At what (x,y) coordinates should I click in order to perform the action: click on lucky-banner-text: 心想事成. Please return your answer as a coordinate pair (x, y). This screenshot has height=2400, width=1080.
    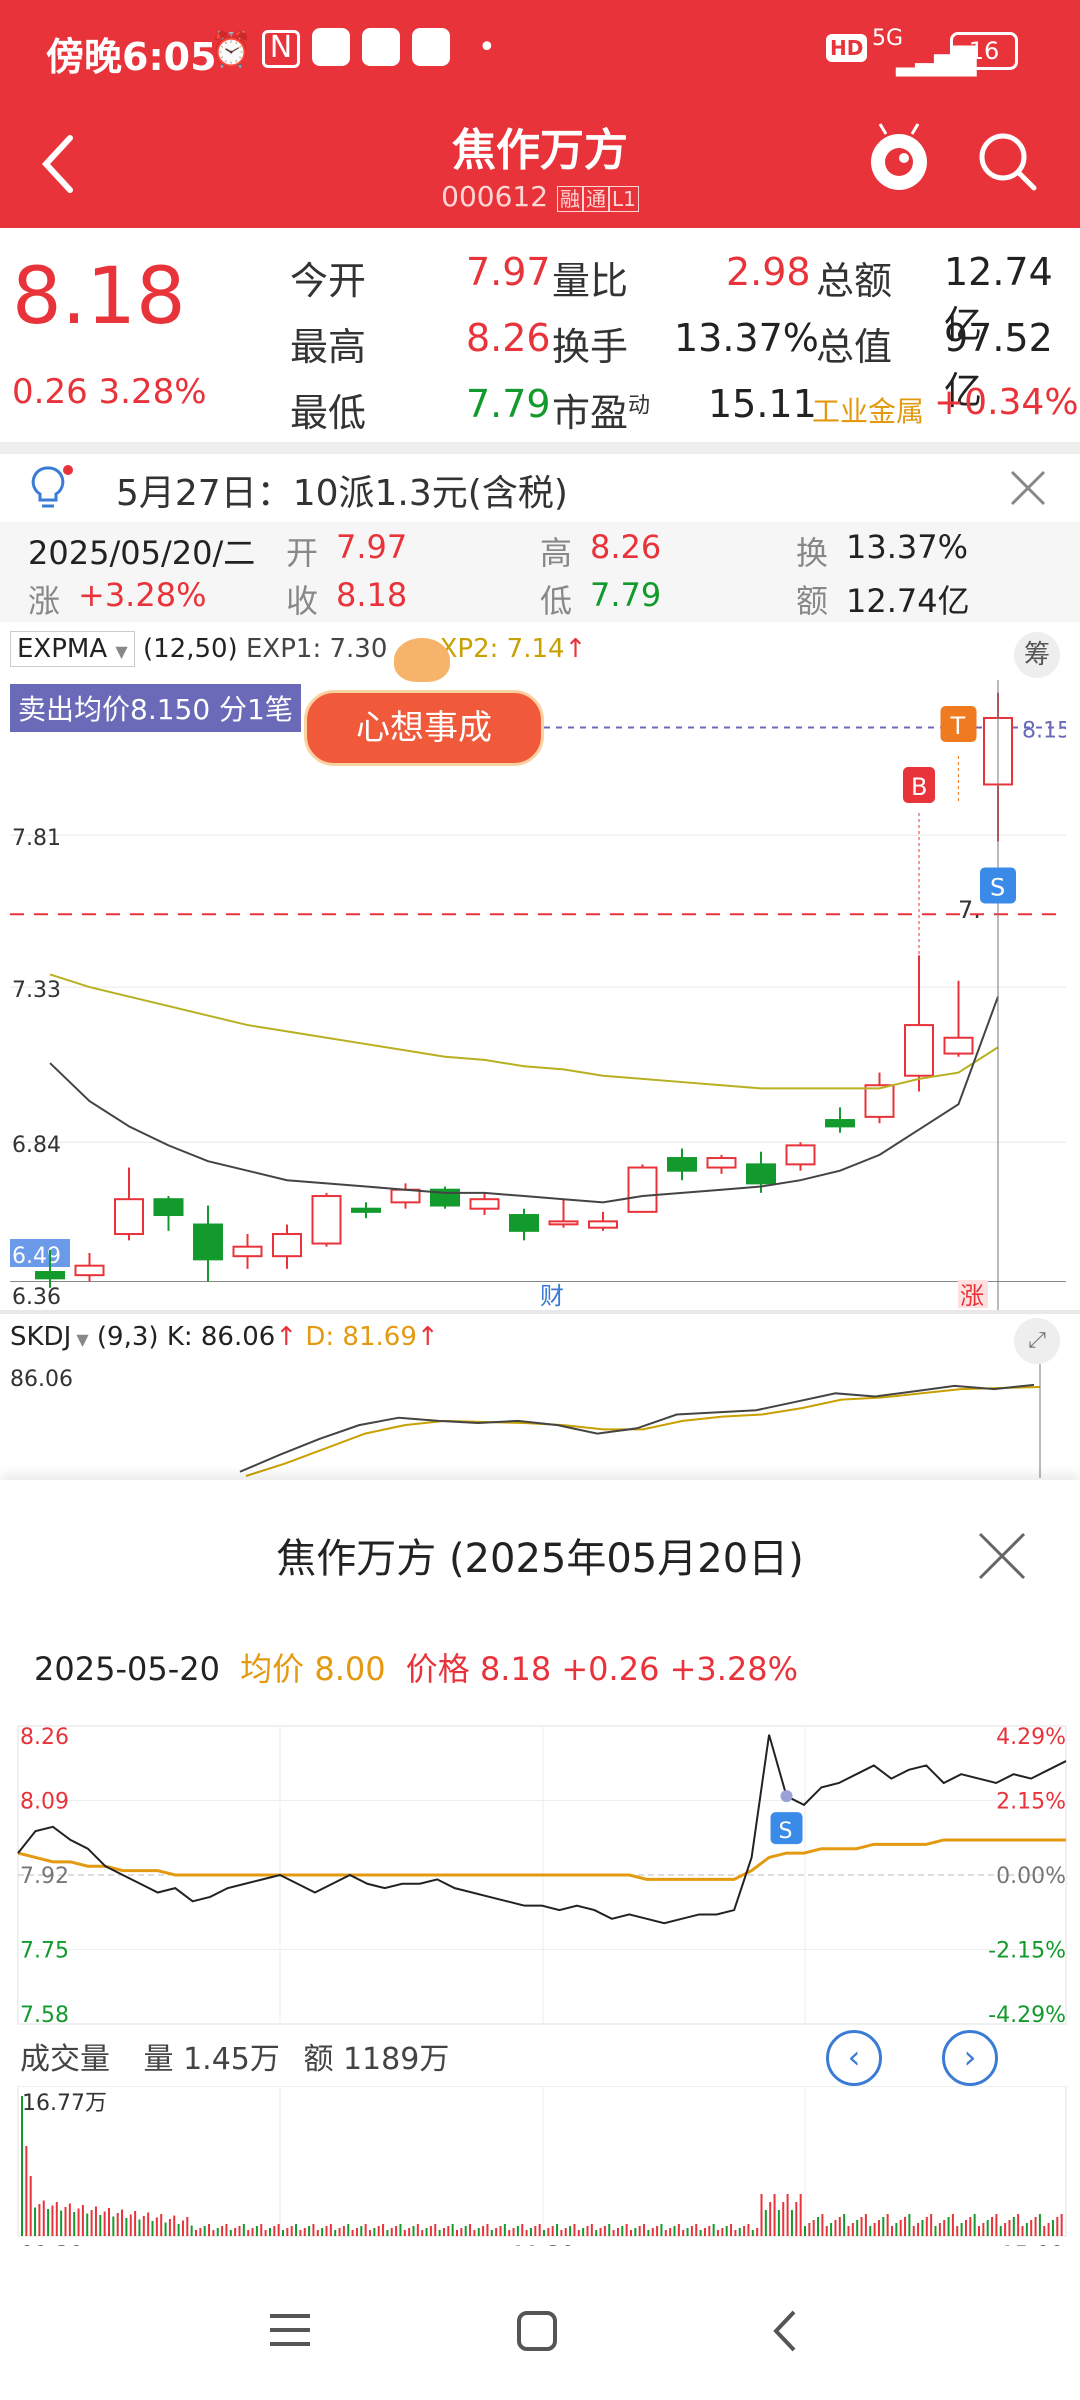
    Looking at the image, I should click on (424, 728).